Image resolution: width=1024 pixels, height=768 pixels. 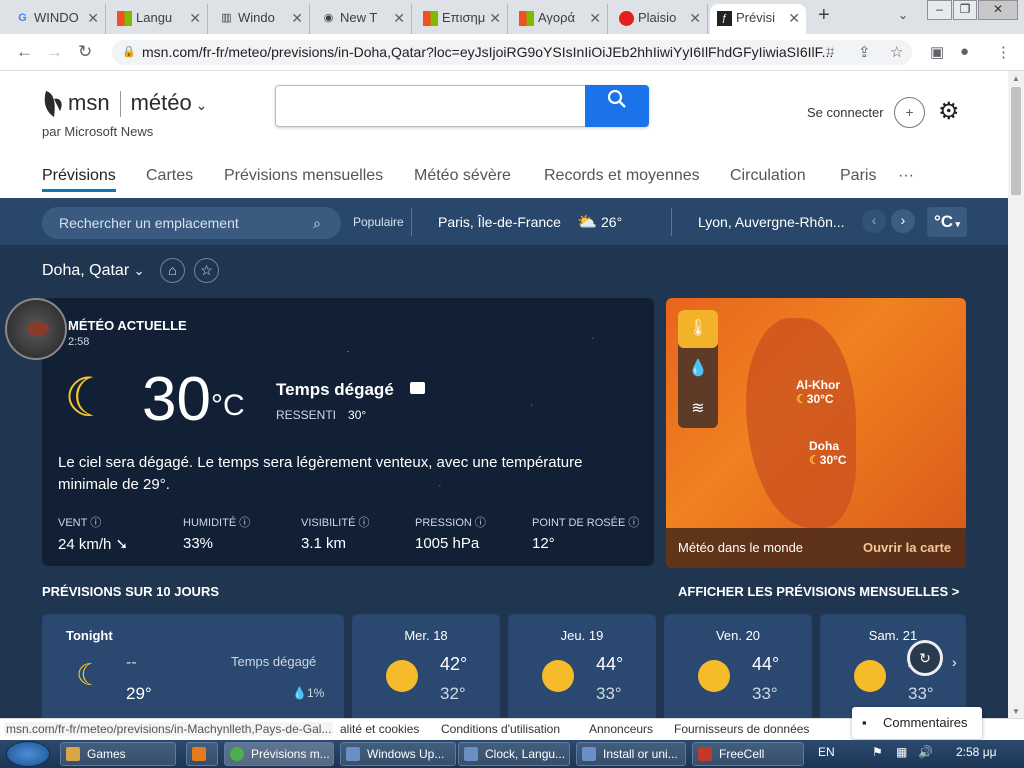 What do you see at coordinates (24, 52) in the screenshot?
I see `back-icon: ←` at bounding box center [24, 52].